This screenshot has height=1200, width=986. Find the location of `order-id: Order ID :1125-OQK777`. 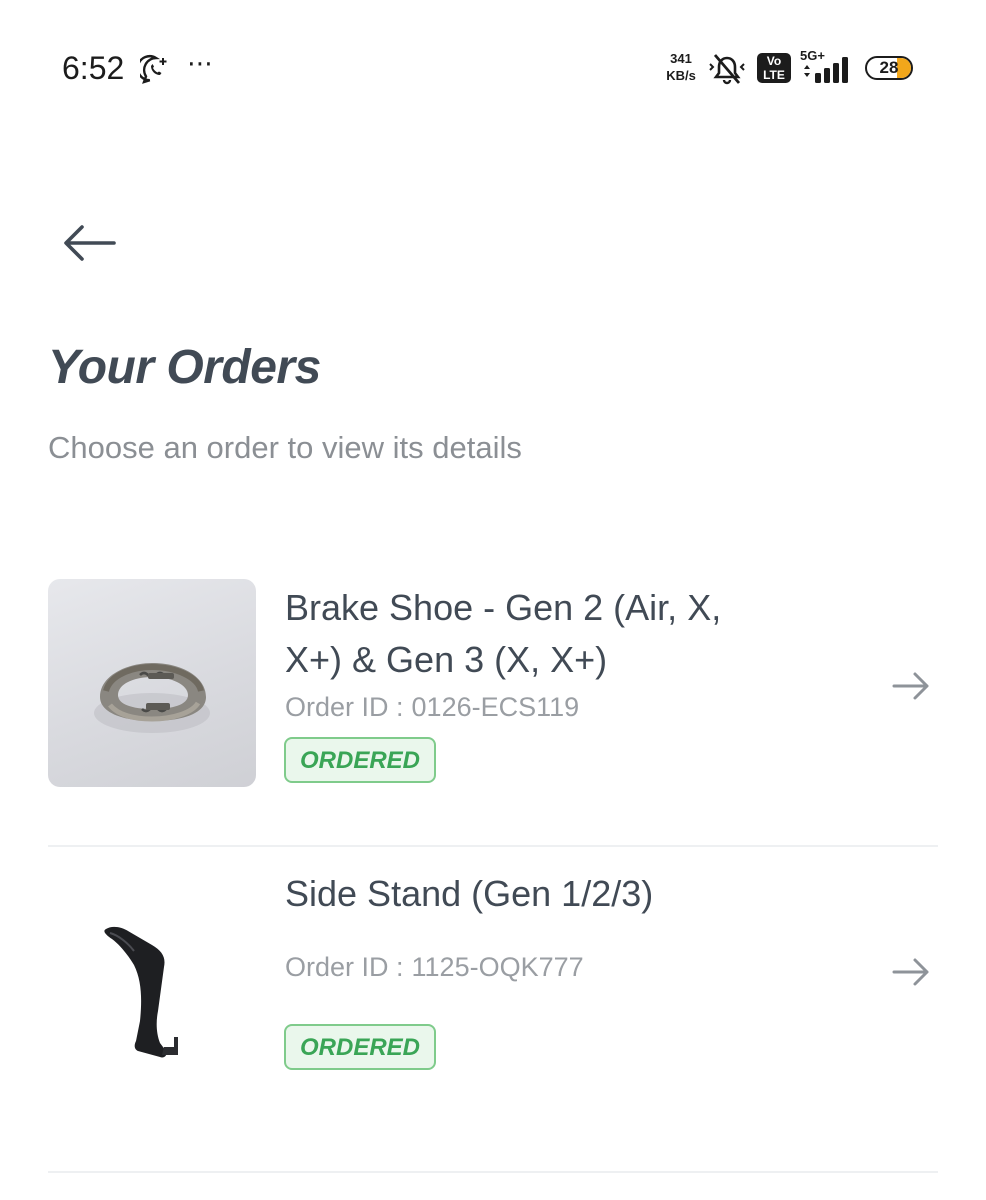

order-id: Order ID :1125-OQK777 is located at coordinates (434, 967).